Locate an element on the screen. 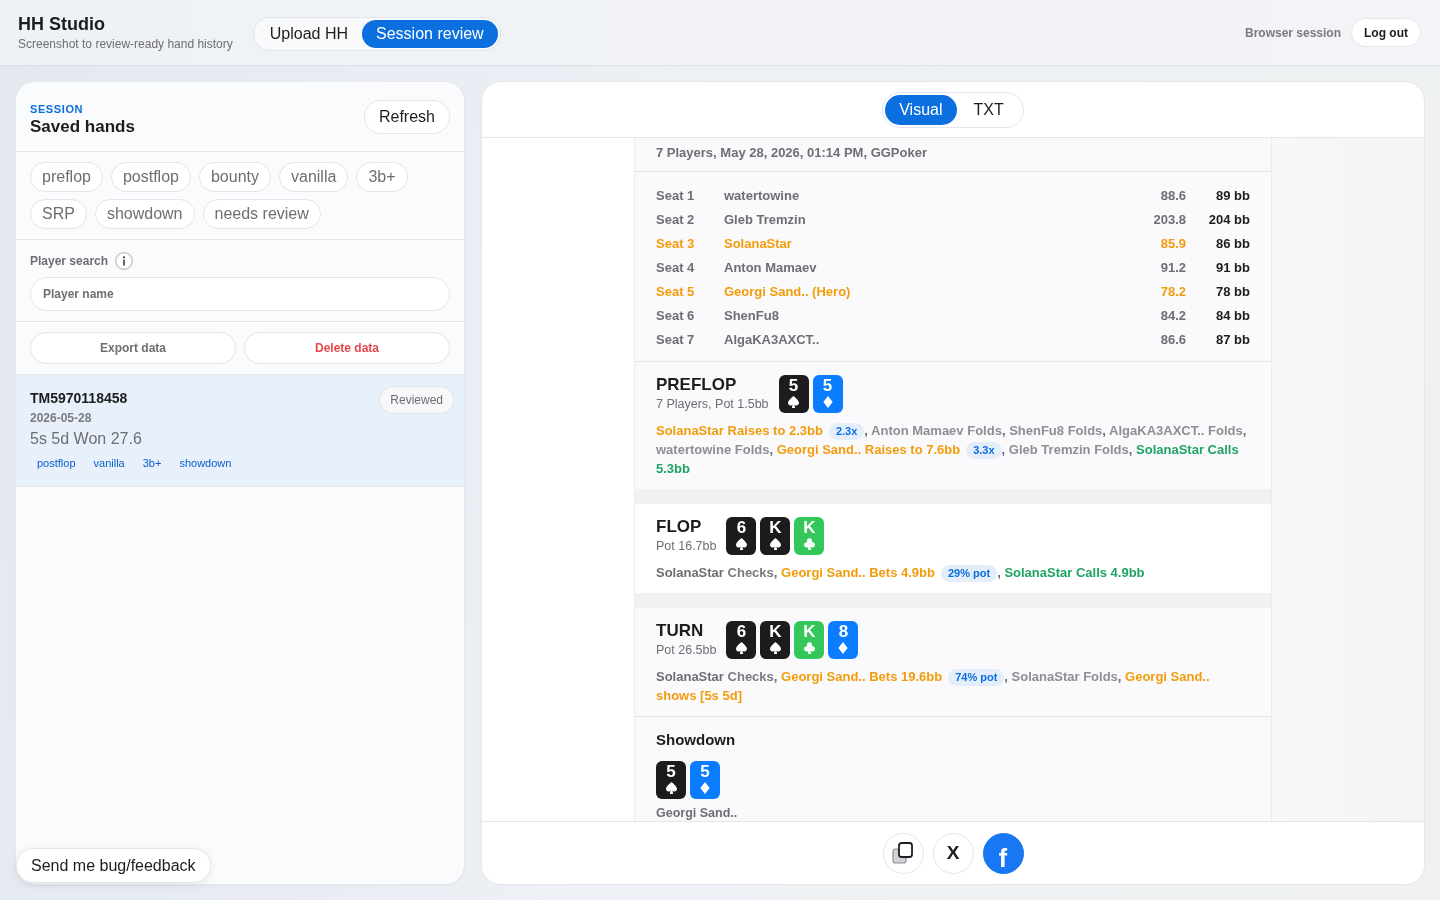 The width and height of the screenshot is (1440, 900). hand-tag: postflop is located at coordinates (56, 463).